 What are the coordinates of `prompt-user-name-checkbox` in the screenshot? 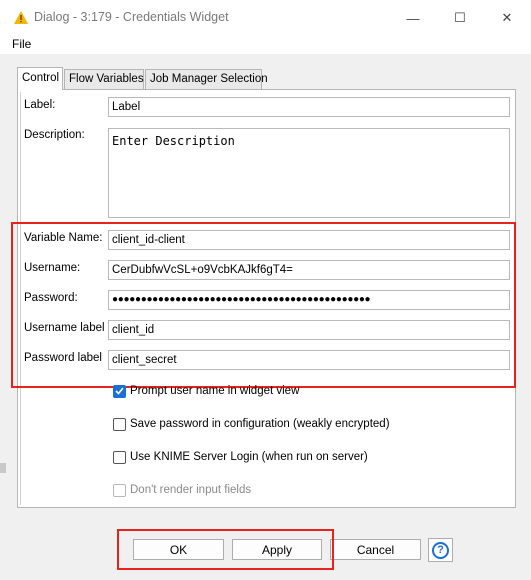 It's located at (119, 391).